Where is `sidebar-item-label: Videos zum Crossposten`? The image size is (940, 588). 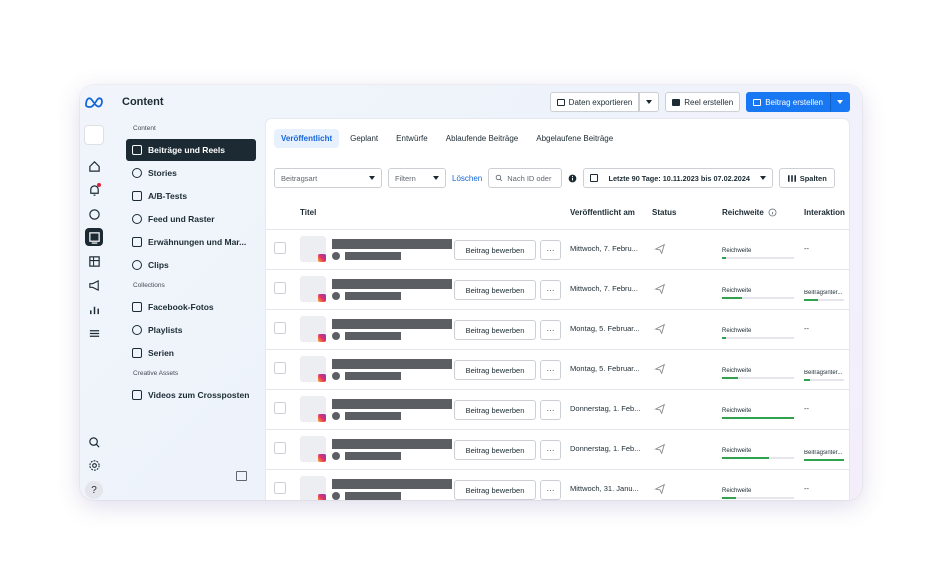
sidebar-item-label: Videos zum Crossposten is located at coordinates (199, 395).